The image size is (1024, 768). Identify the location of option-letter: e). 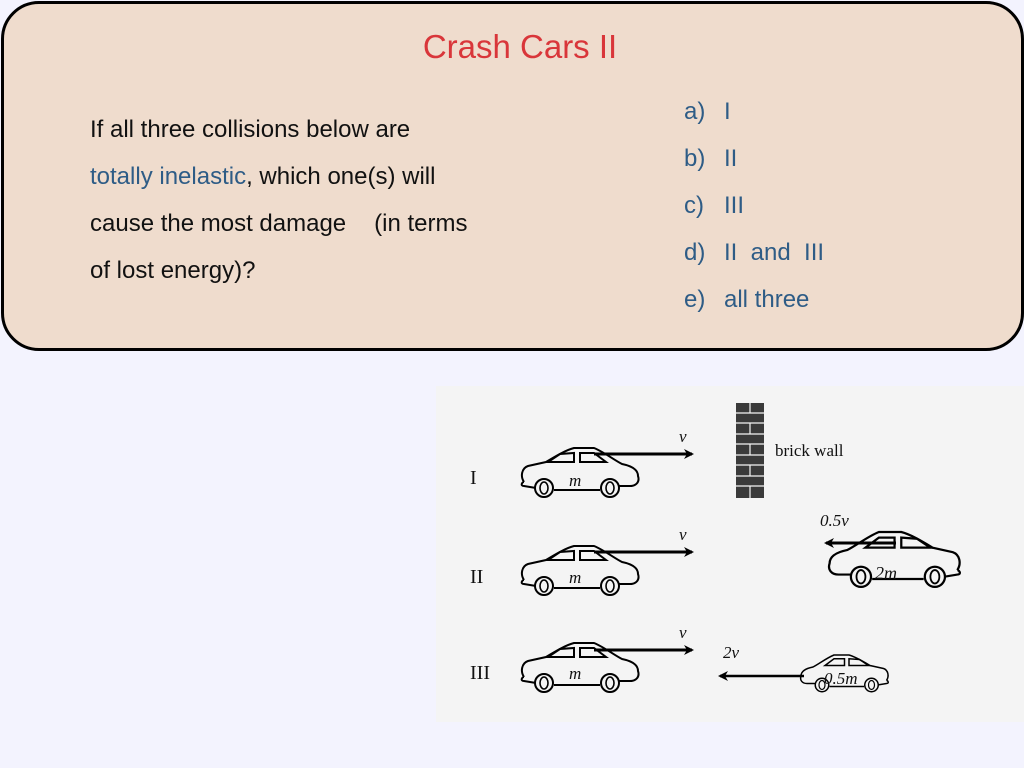
(695, 299).